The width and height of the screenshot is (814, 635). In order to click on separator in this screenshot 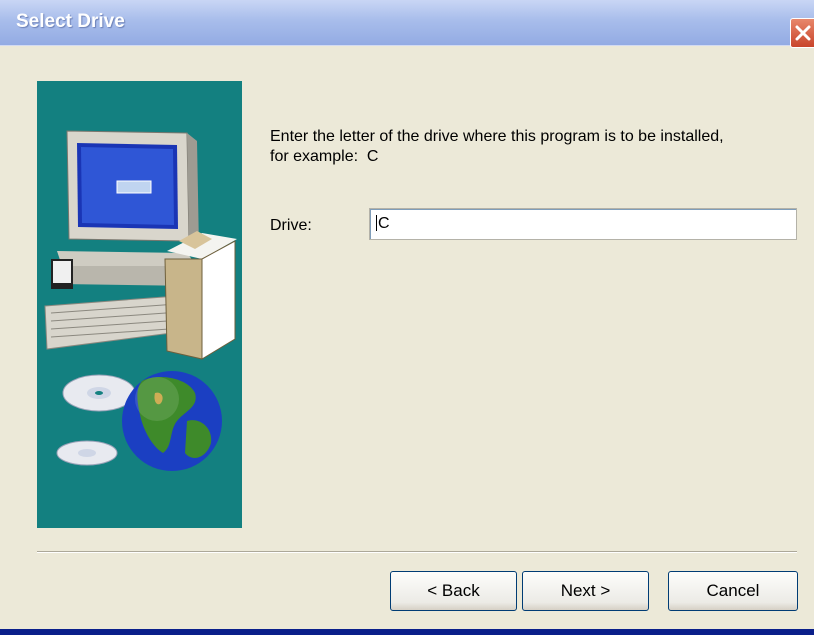, I will do `click(417, 552)`.